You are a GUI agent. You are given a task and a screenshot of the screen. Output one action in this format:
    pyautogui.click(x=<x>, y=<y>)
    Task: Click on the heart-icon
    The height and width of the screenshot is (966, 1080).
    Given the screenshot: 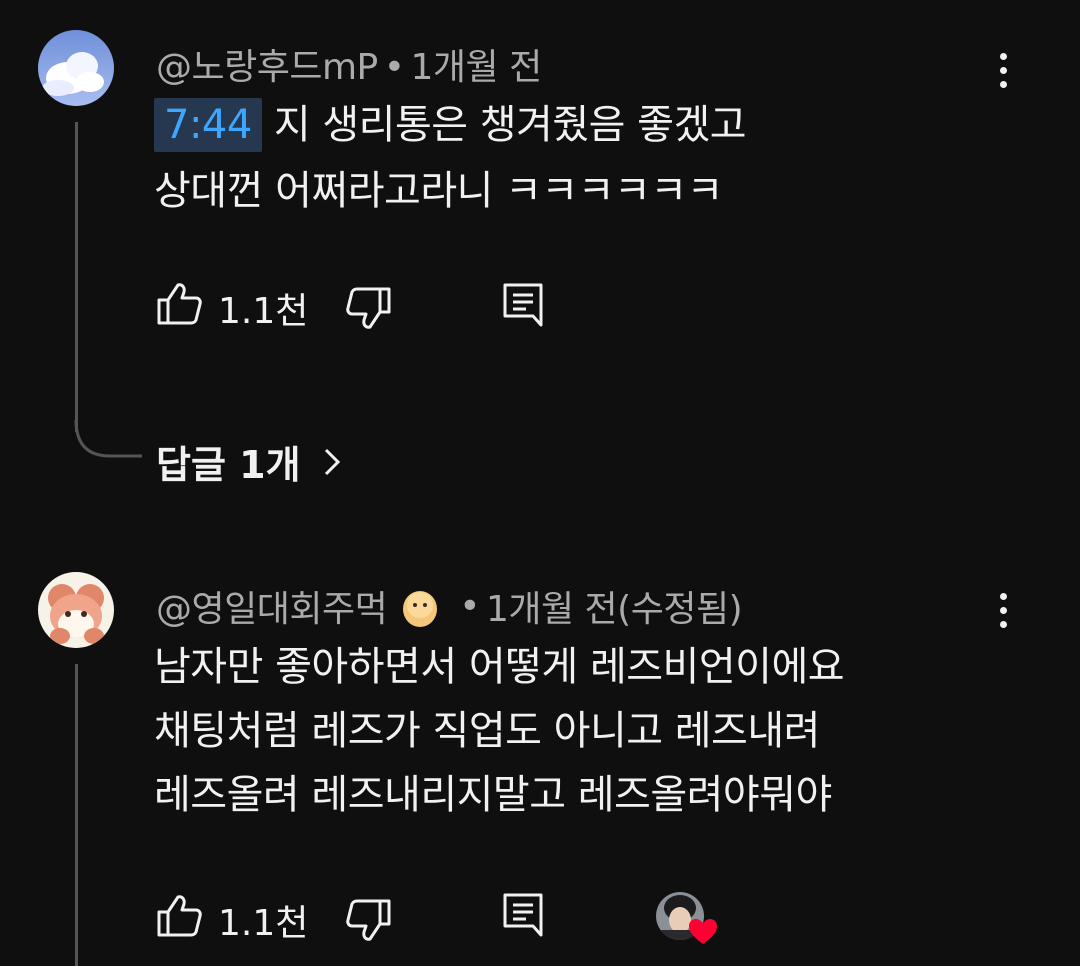 What is the action you would take?
    pyautogui.click(x=703, y=931)
    